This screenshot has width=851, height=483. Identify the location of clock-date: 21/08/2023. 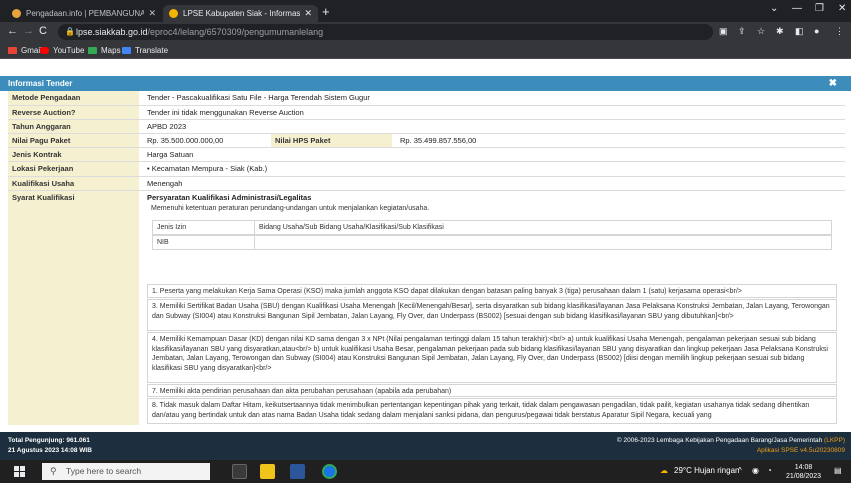
(804, 476).